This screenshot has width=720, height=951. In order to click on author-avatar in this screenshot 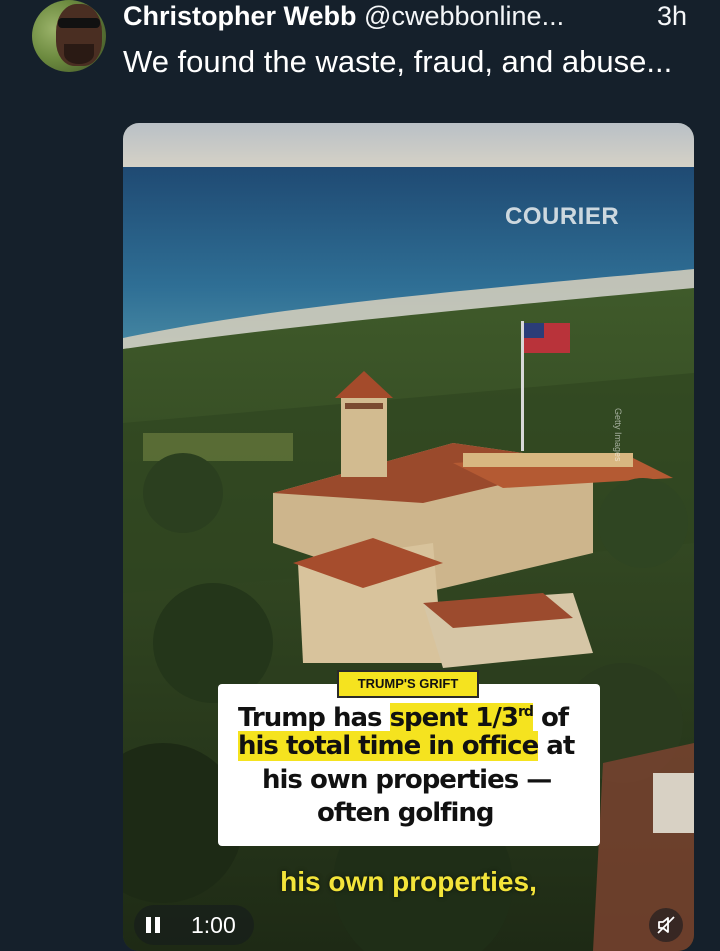, I will do `click(69, 36)`.